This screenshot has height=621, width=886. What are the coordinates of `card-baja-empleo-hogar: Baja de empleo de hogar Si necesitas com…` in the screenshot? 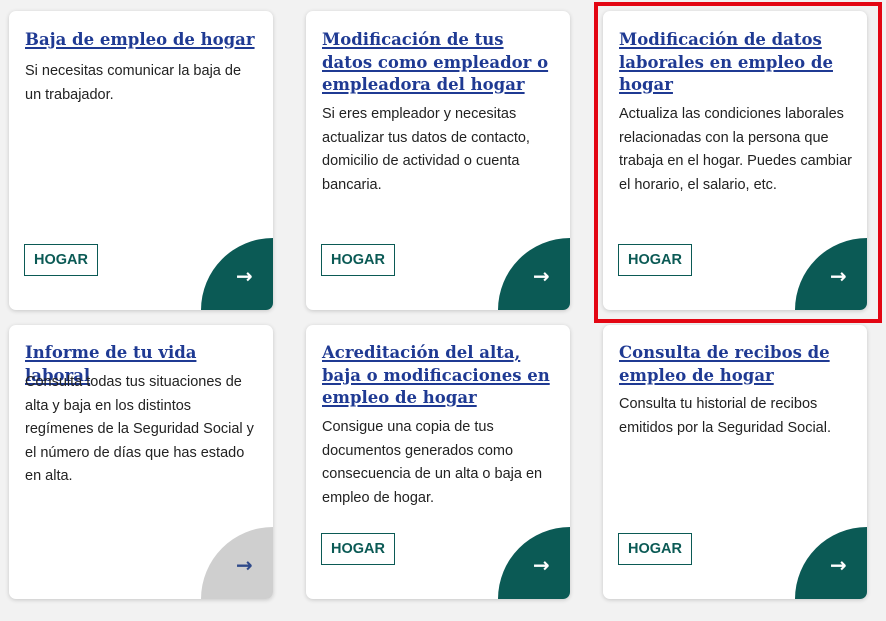 It's located at (141, 160).